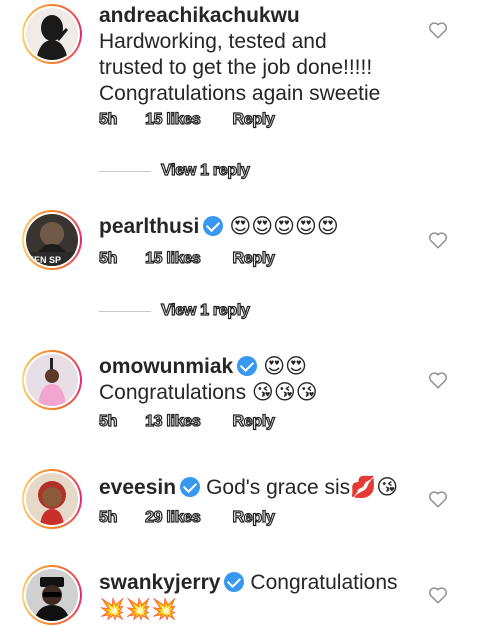 The height and width of the screenshot is (627, 480). What do you see at coordinates (172, 517) in the screenshot?
I see `likes-count: 29 likes` at bounding box center [172, 517].